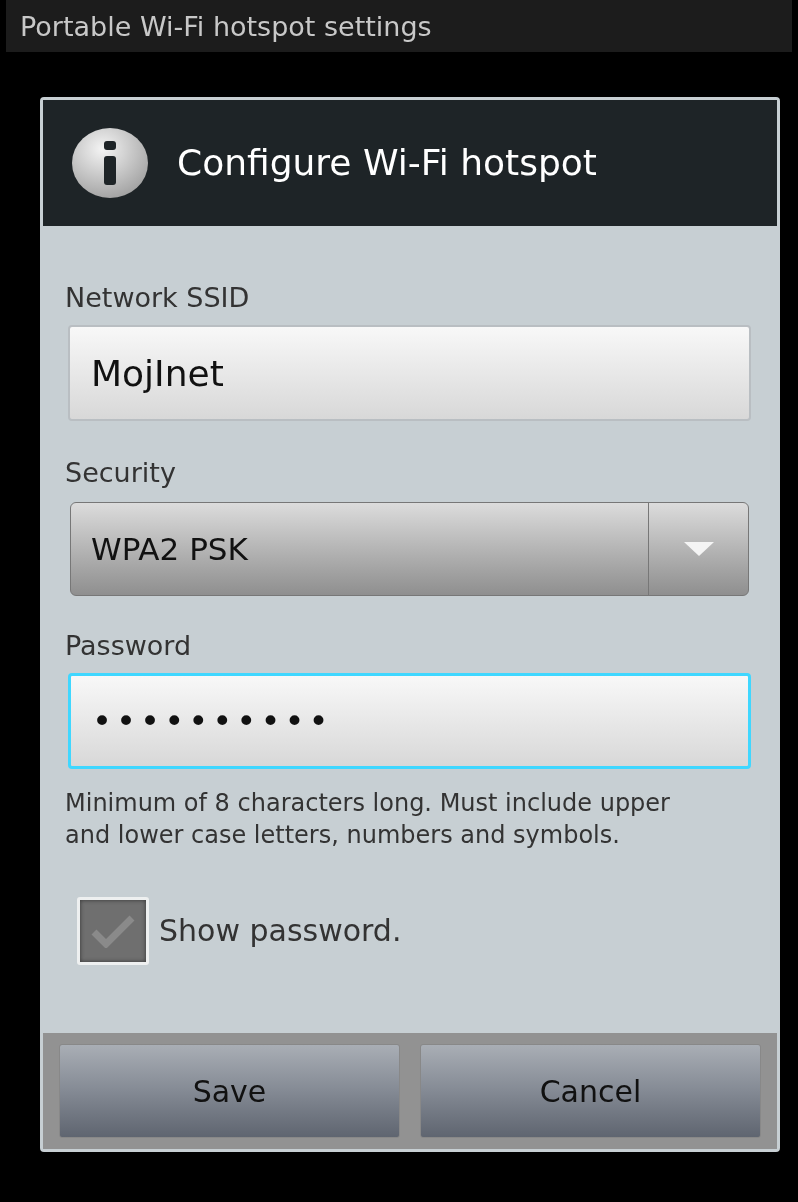 The height and width of the screenshot is (1202, 798). What do you see at coordinates (698, 549) in the screenshot?
I see `dropdown-arrow-icon` at bounding box center [698, 549].